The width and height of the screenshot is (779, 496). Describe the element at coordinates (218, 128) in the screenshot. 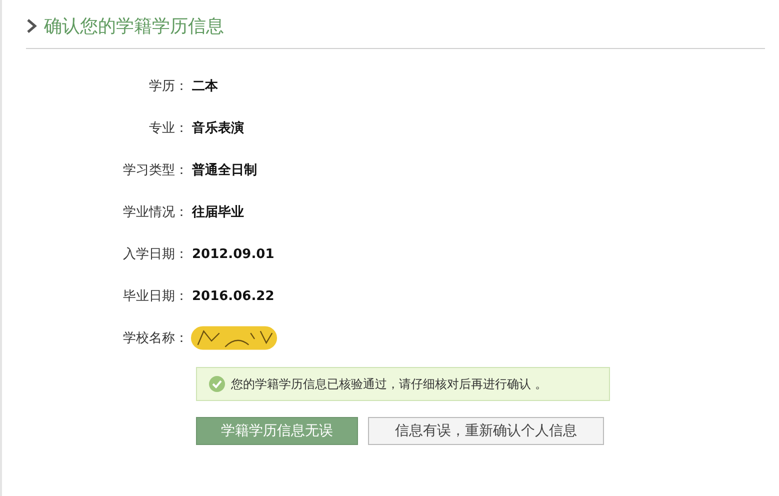

I see `field-value: 音乐表演` at that location.